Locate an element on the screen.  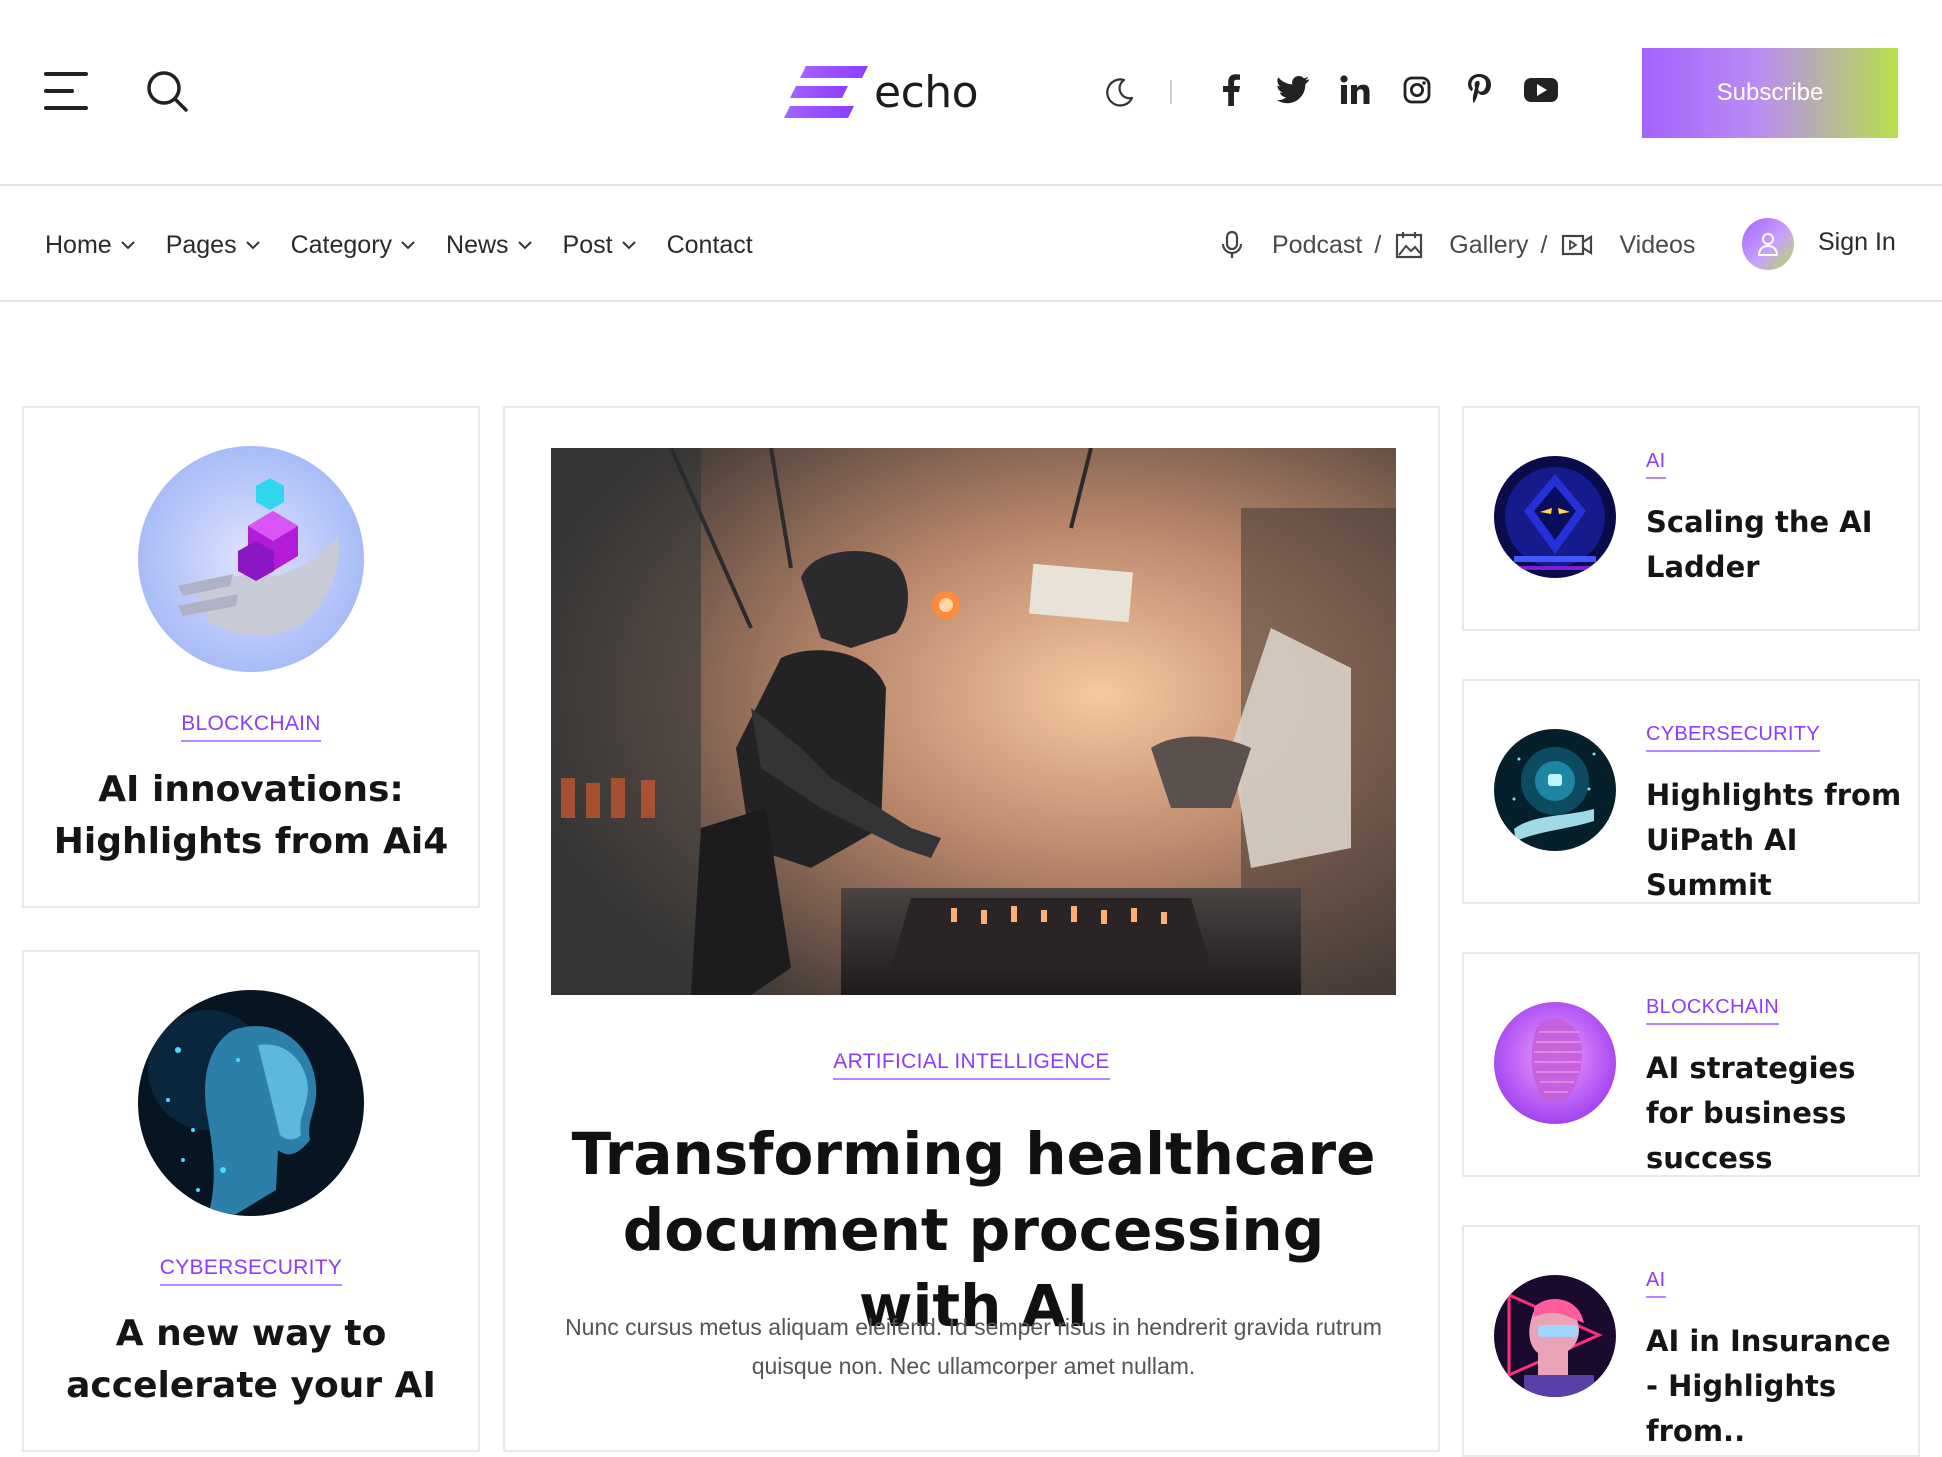
nav-item-label: Pages is located at coordinates (201, 244).